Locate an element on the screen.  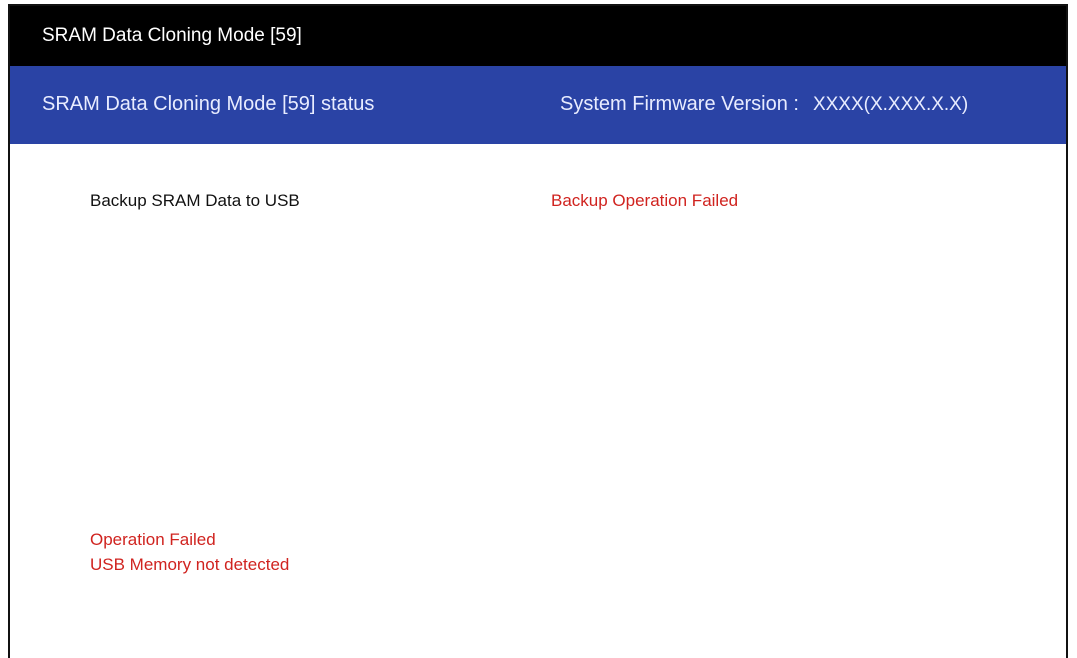
error-messages: Operation Failed USB Memory not detected is located at coordinates (189, 552).